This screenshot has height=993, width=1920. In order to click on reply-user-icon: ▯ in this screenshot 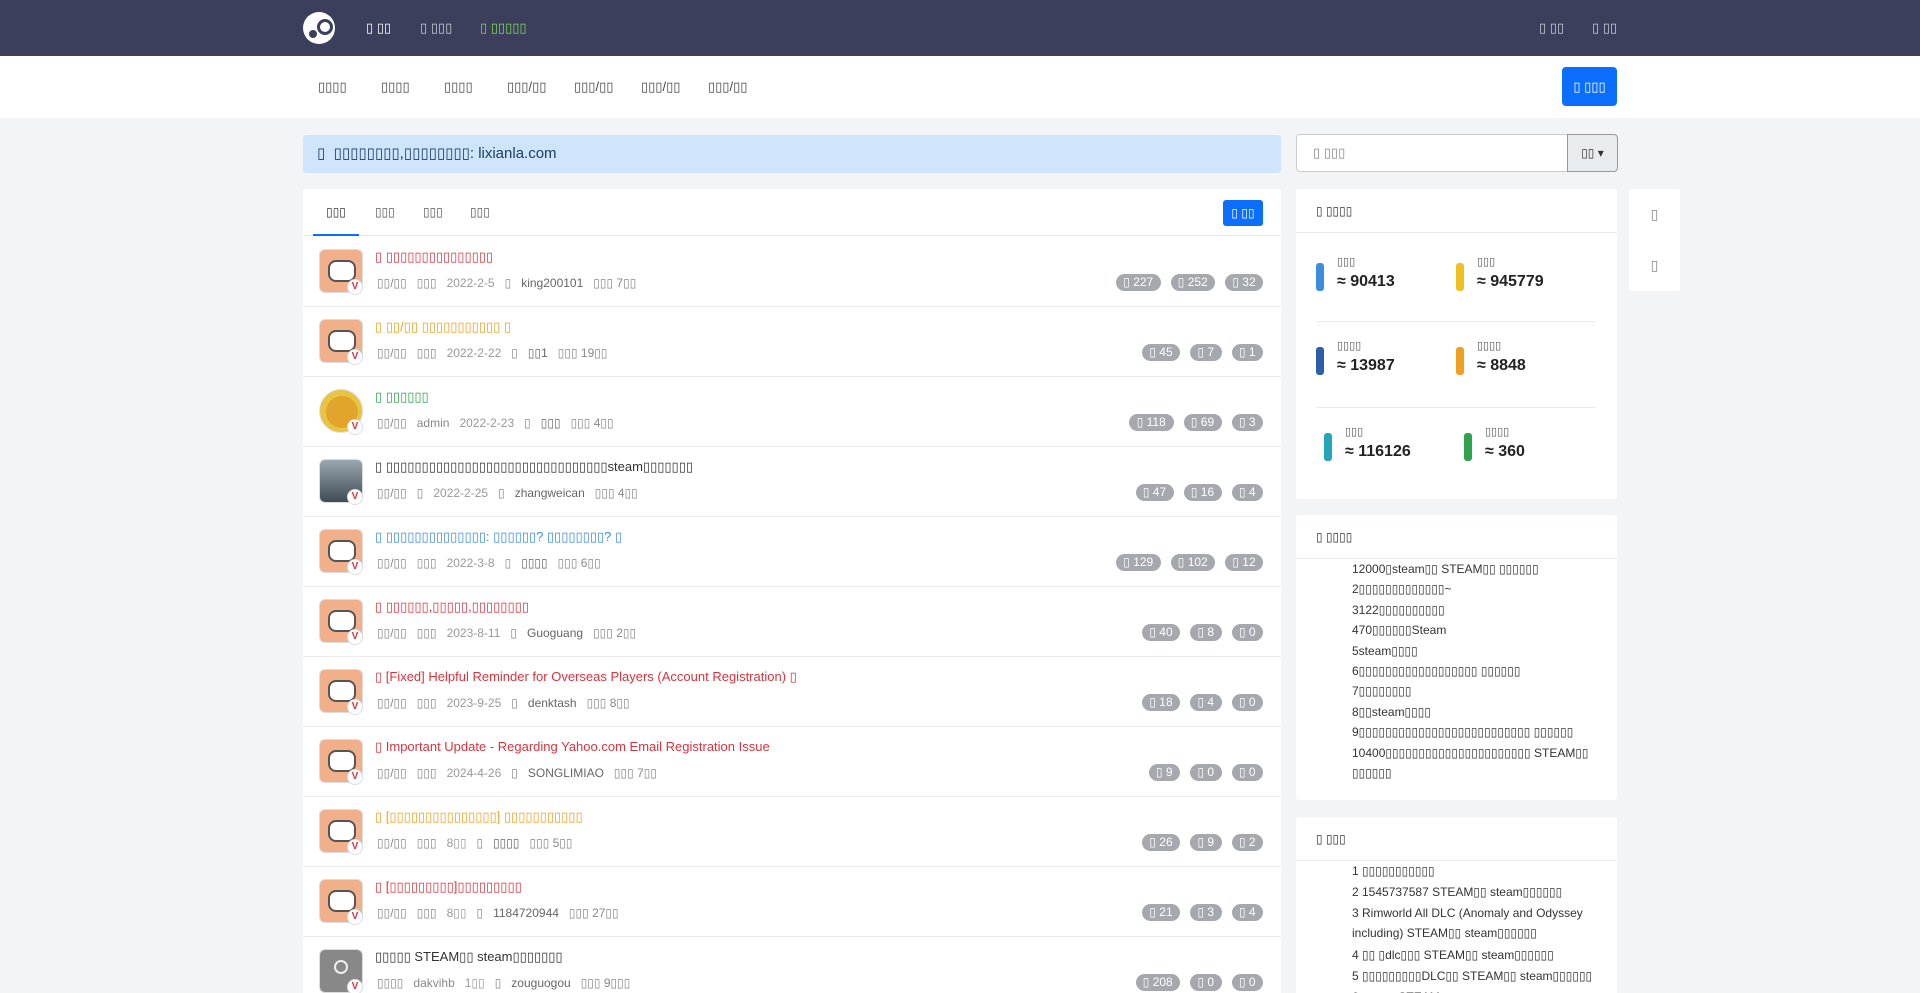, I will do `click(527, 423)`.